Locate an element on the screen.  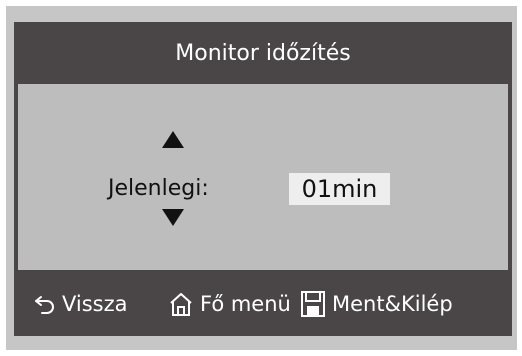
save-exit-label: Ment&Kilép is located at coordinates (392, 304).